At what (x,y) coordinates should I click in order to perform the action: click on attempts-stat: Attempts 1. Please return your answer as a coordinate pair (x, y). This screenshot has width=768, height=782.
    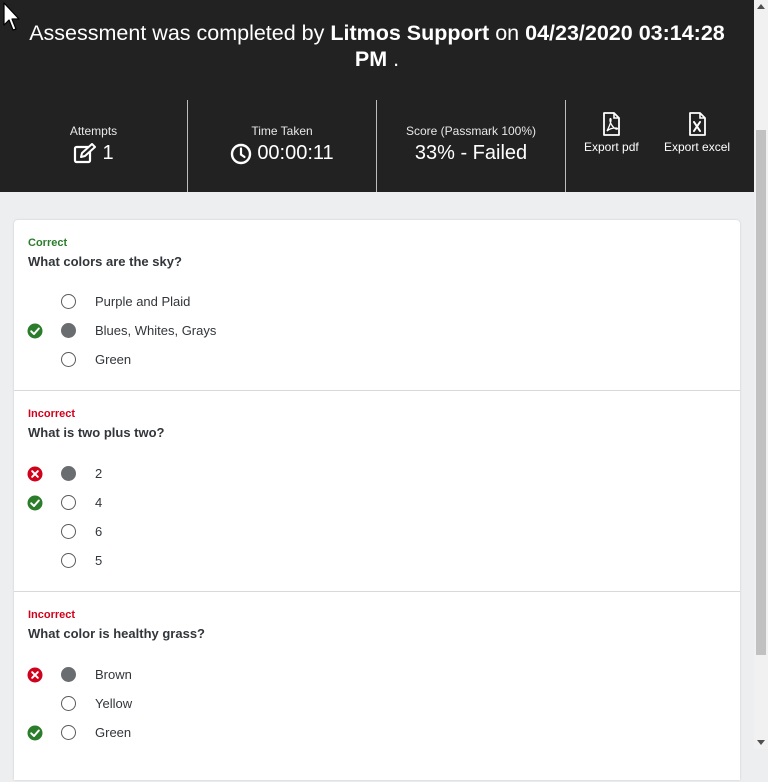
    Looking at the image, I should click on (94, 146).